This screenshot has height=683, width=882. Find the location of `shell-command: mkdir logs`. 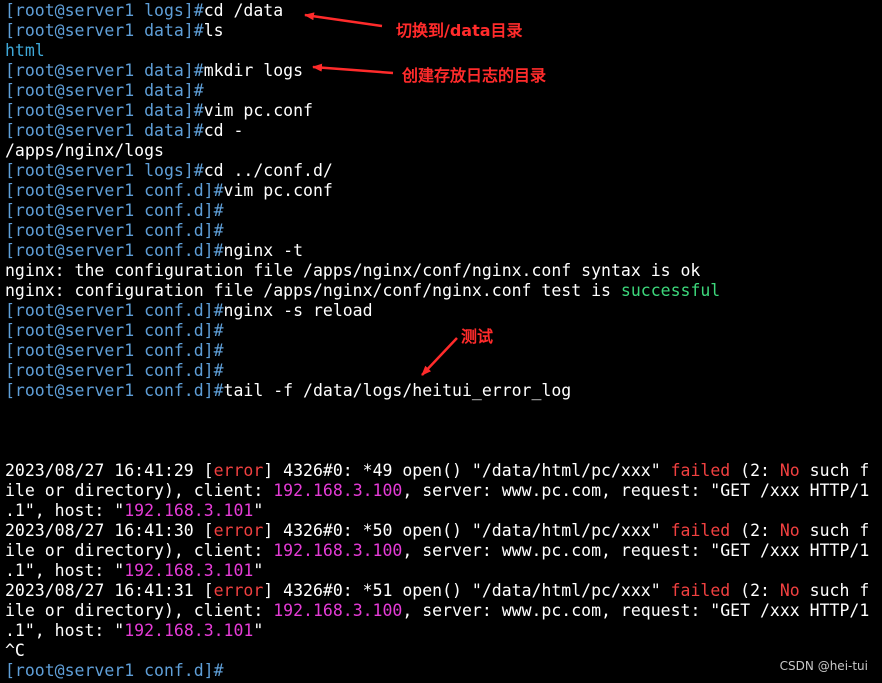

shell-command: mkdir logs is located at coordinates (253, 70).